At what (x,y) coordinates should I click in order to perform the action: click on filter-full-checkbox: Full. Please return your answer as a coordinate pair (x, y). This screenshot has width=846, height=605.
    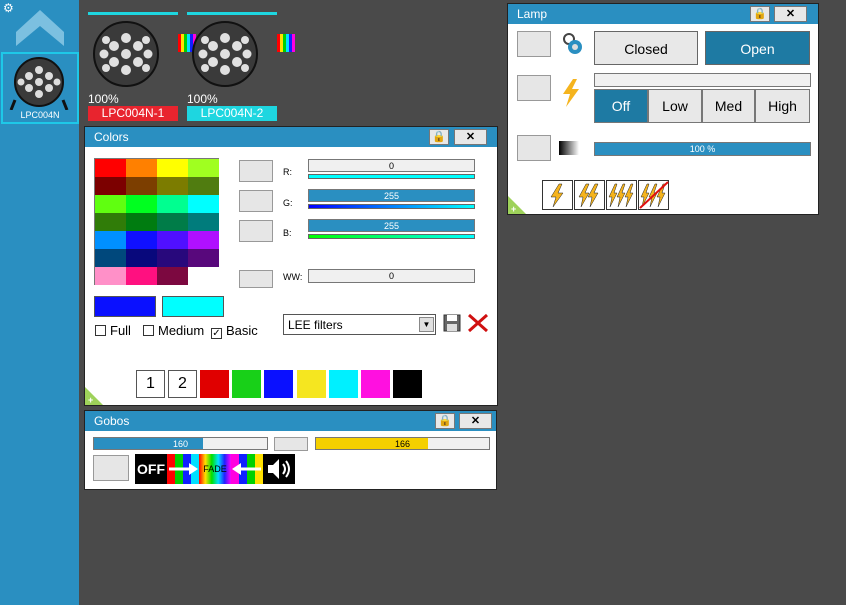
    Looking at the image, I should click on (113, 330).